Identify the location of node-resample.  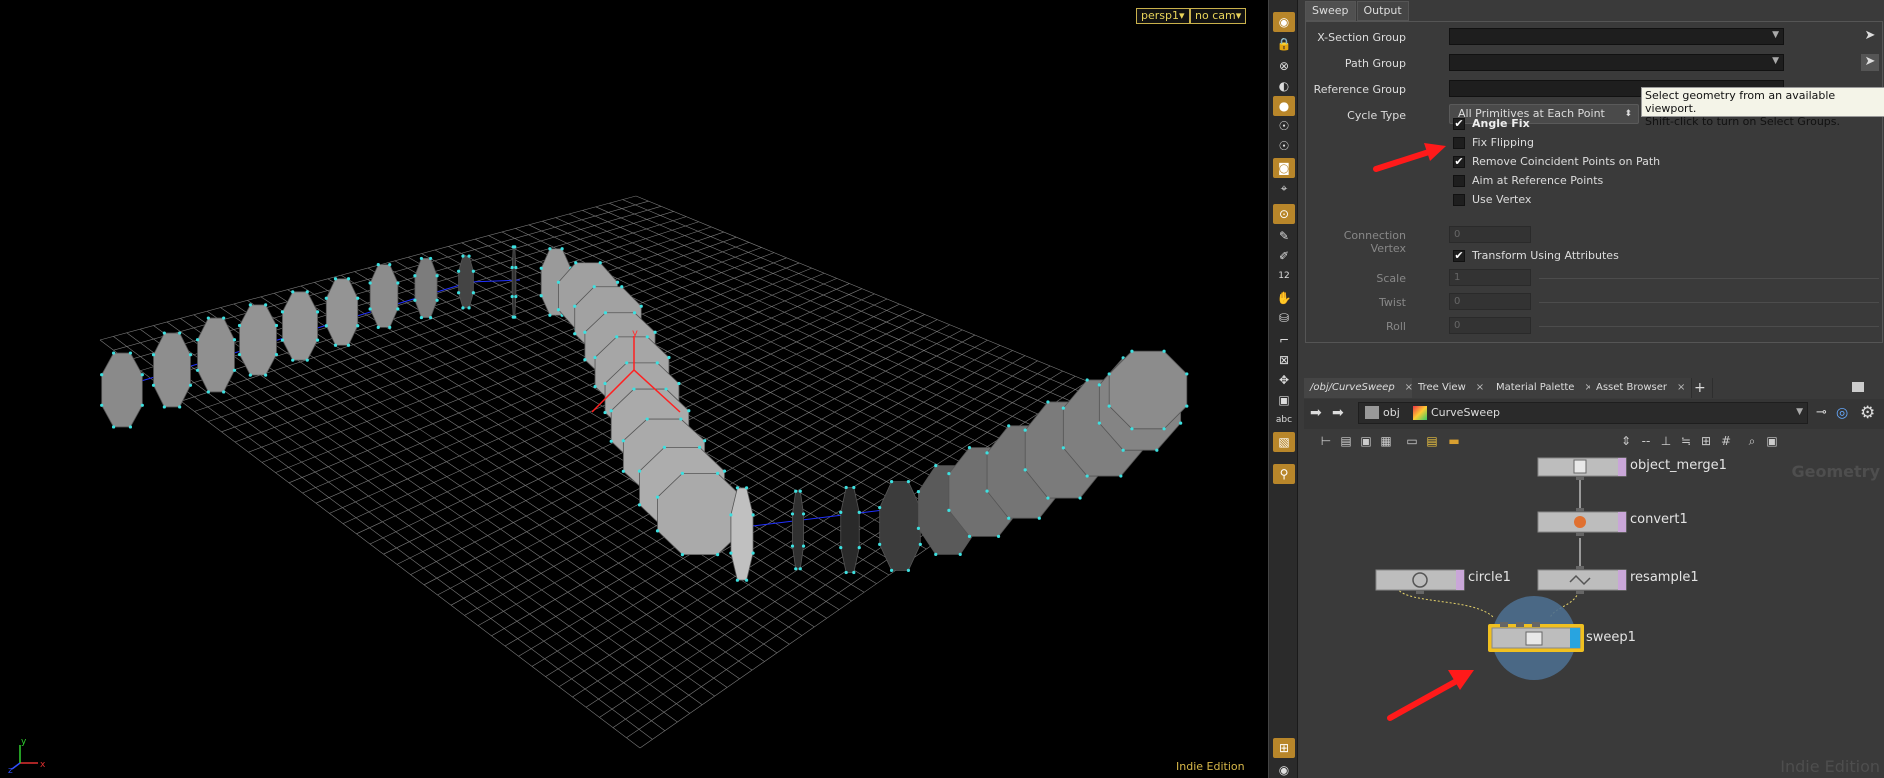
(1582, 580).